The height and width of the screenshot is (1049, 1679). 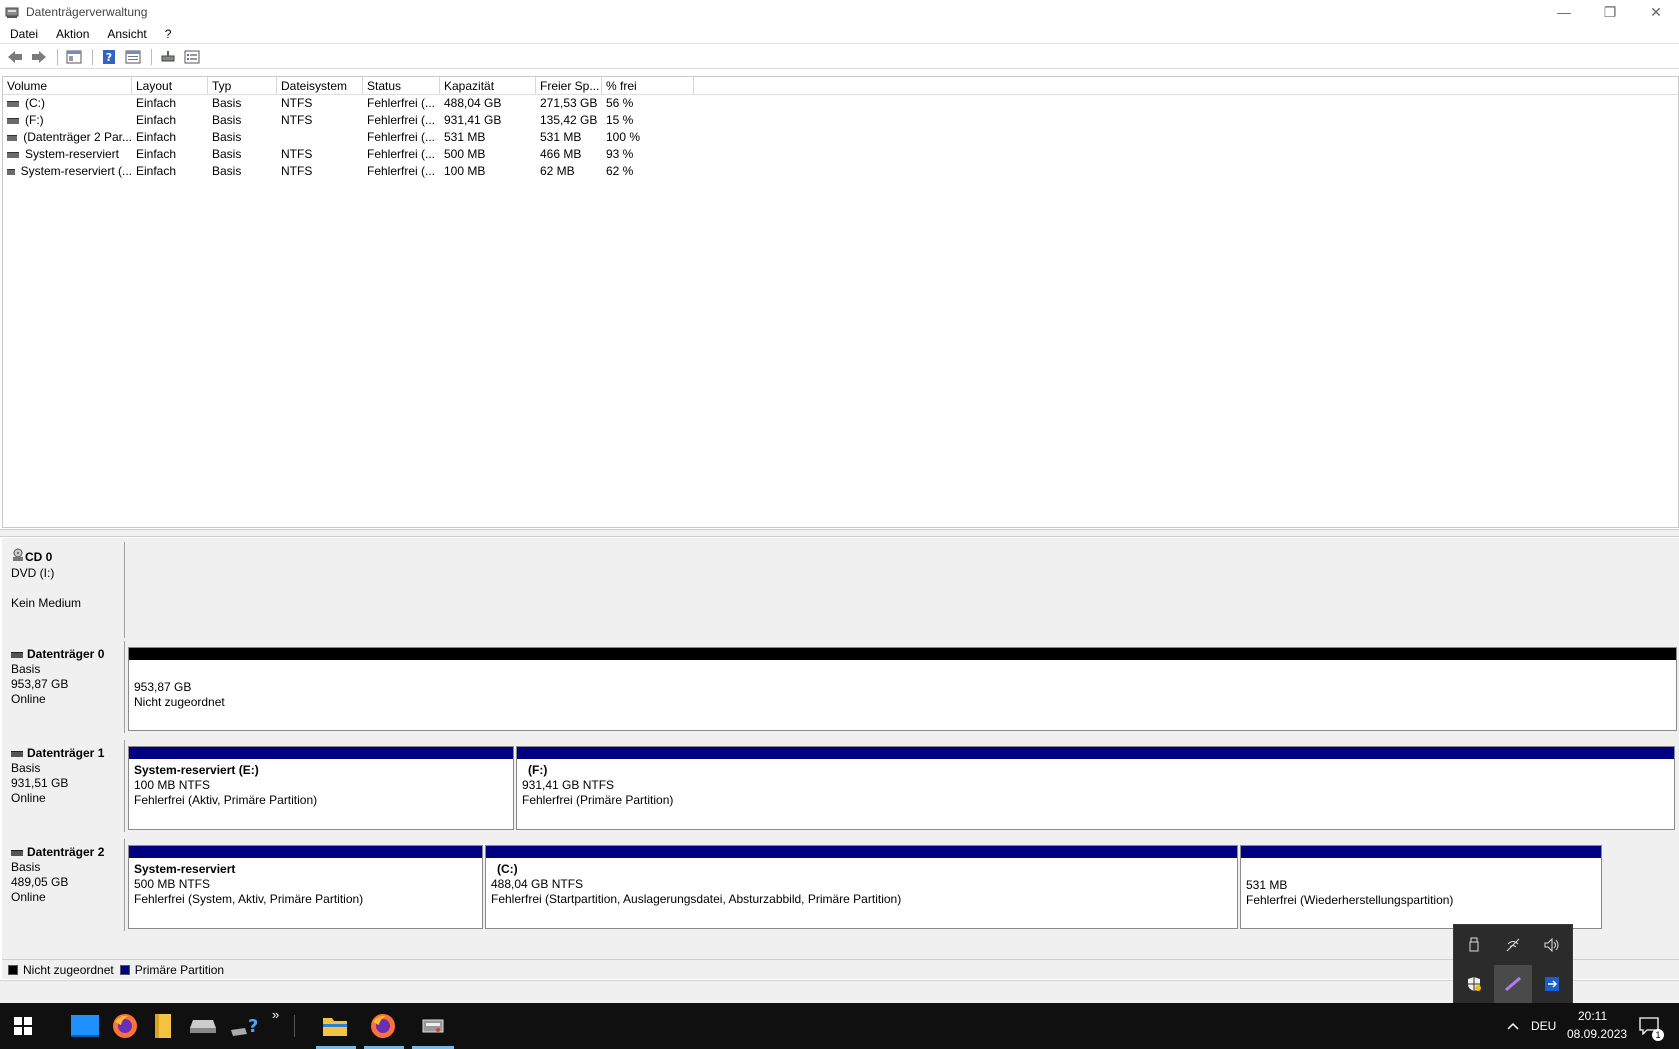 I want to click on help-icon: ?, so click(x=109, y=57).